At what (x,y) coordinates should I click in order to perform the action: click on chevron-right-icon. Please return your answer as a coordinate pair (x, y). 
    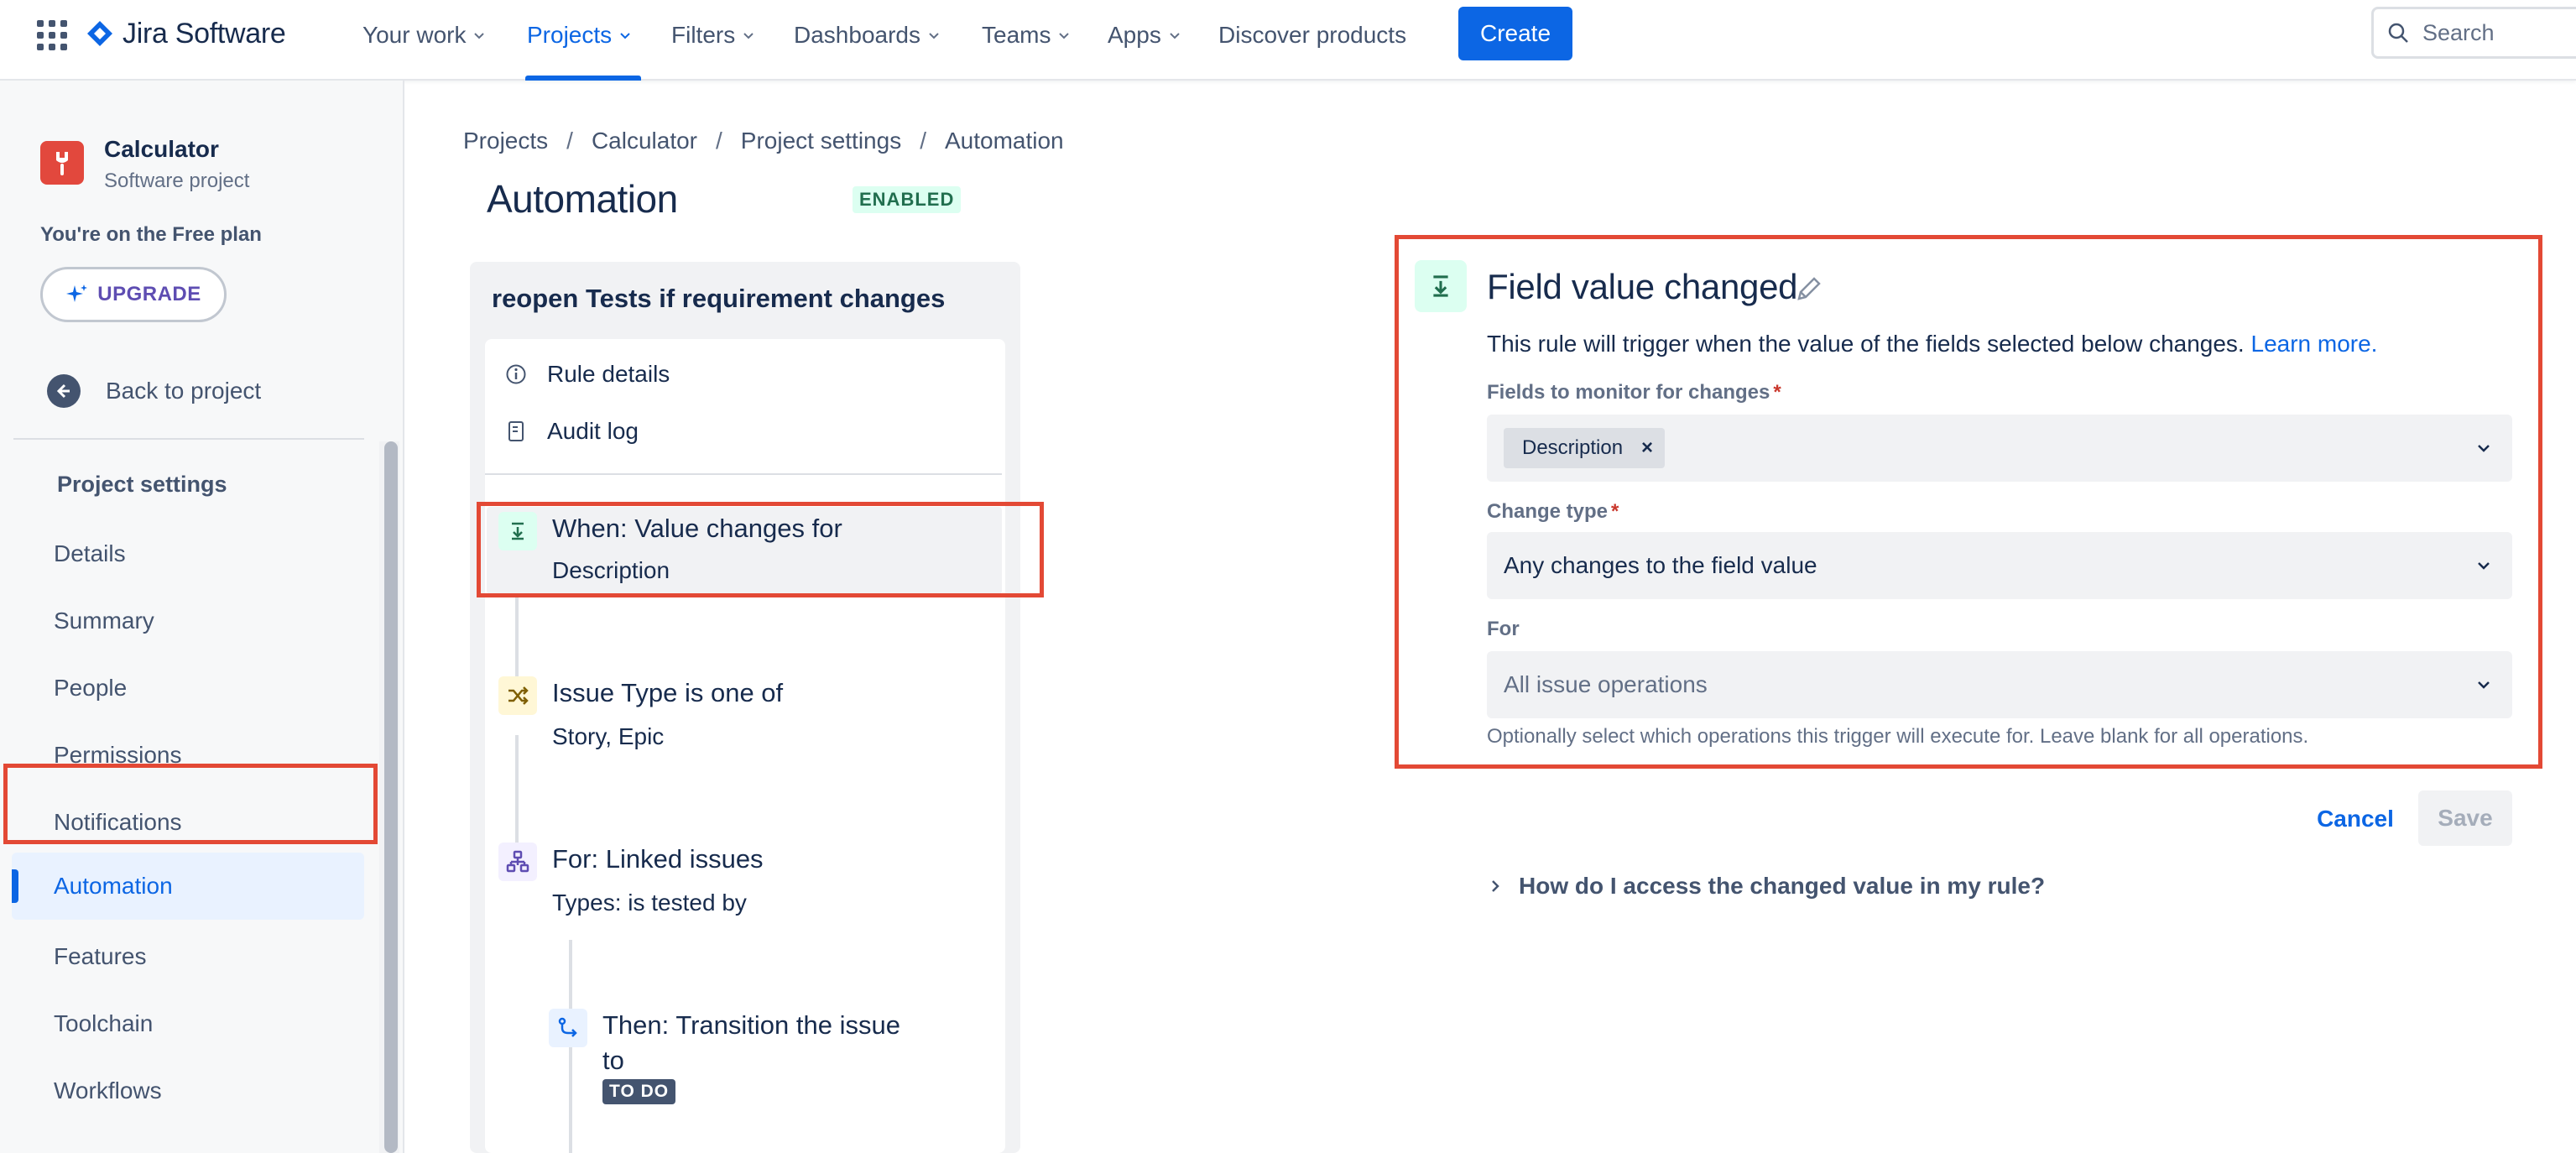
    Looking at the image, I should click on (1495, 886).